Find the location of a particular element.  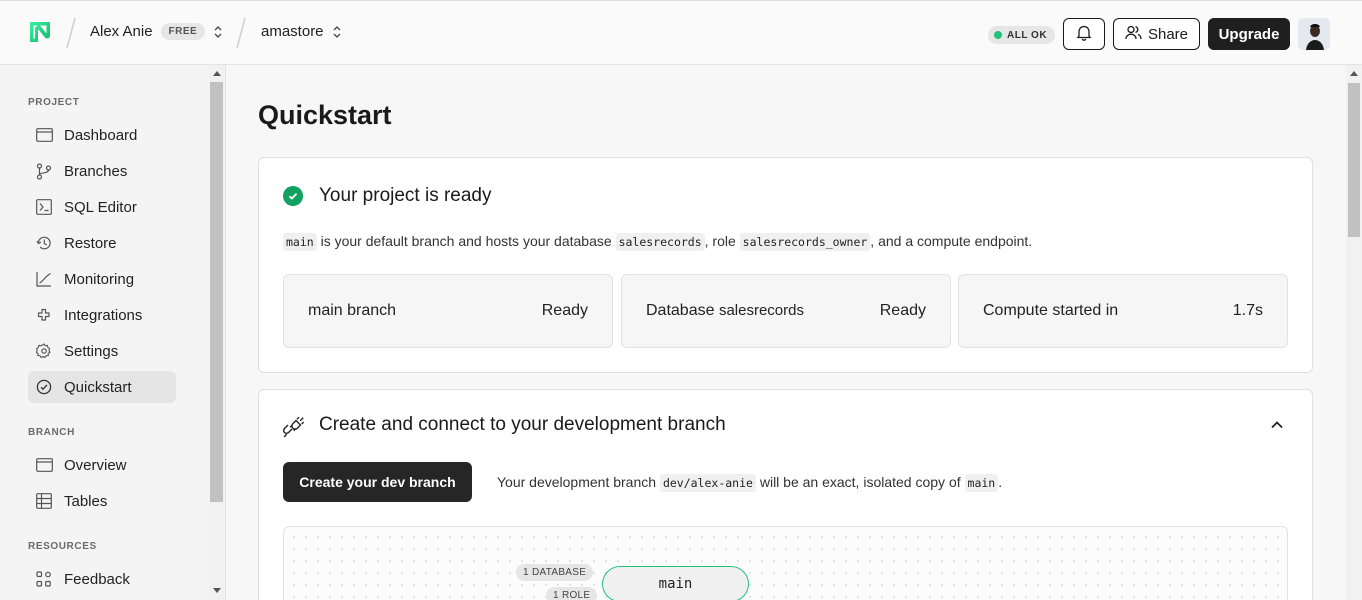

stat-label-db: salesrecords is located at coordinates (761, 310).